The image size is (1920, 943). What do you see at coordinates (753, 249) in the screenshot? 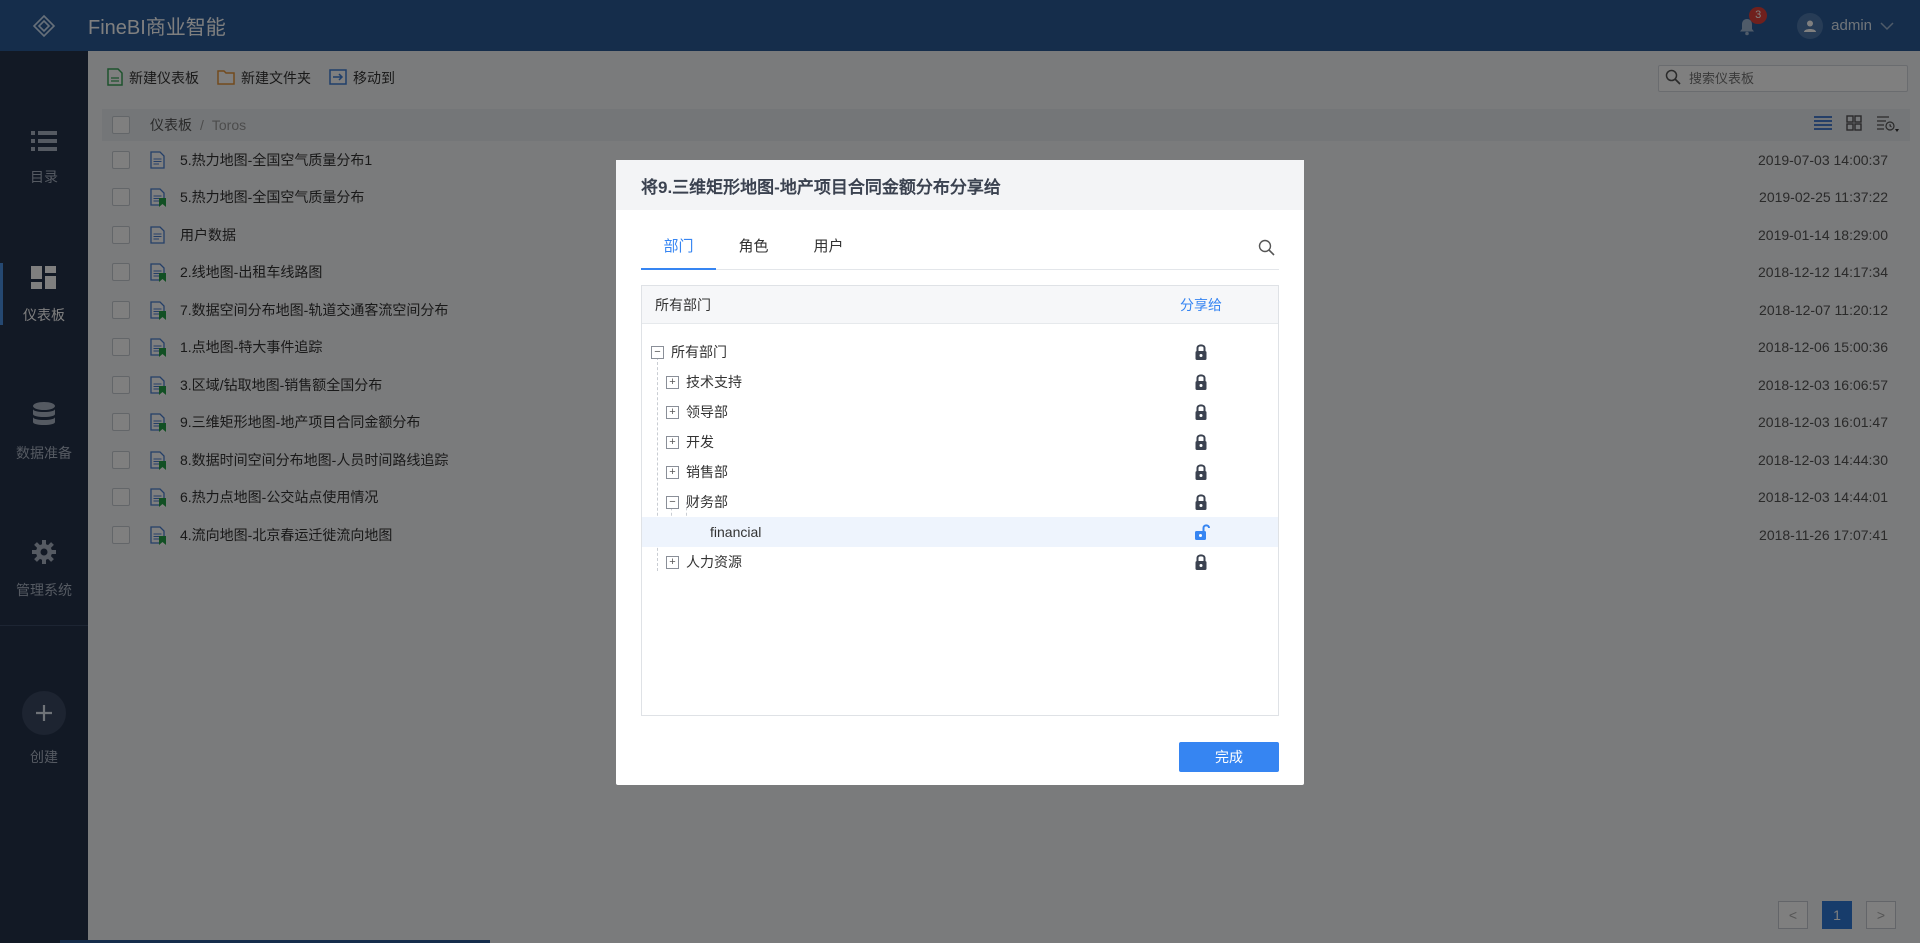
I see `tab-role: 角色` at bounding box center [753, 249].